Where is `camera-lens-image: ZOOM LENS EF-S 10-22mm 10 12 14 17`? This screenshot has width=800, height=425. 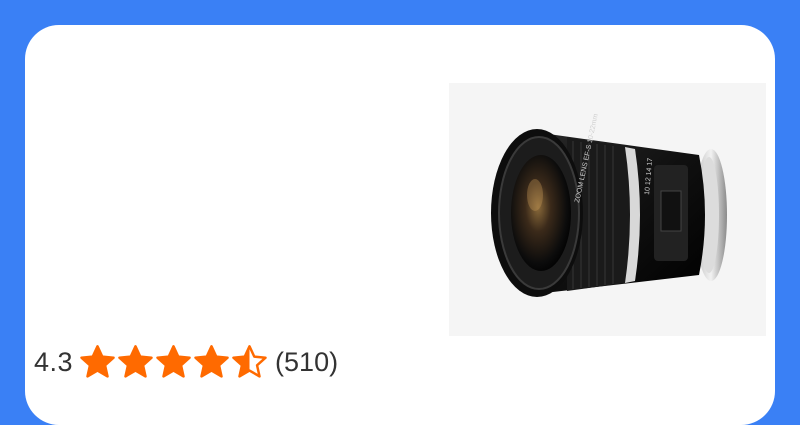
camera-lens-image: ZOOM LENS EF-S 10-22mm 10 12 14 17 is located at coordinates (609, 205).